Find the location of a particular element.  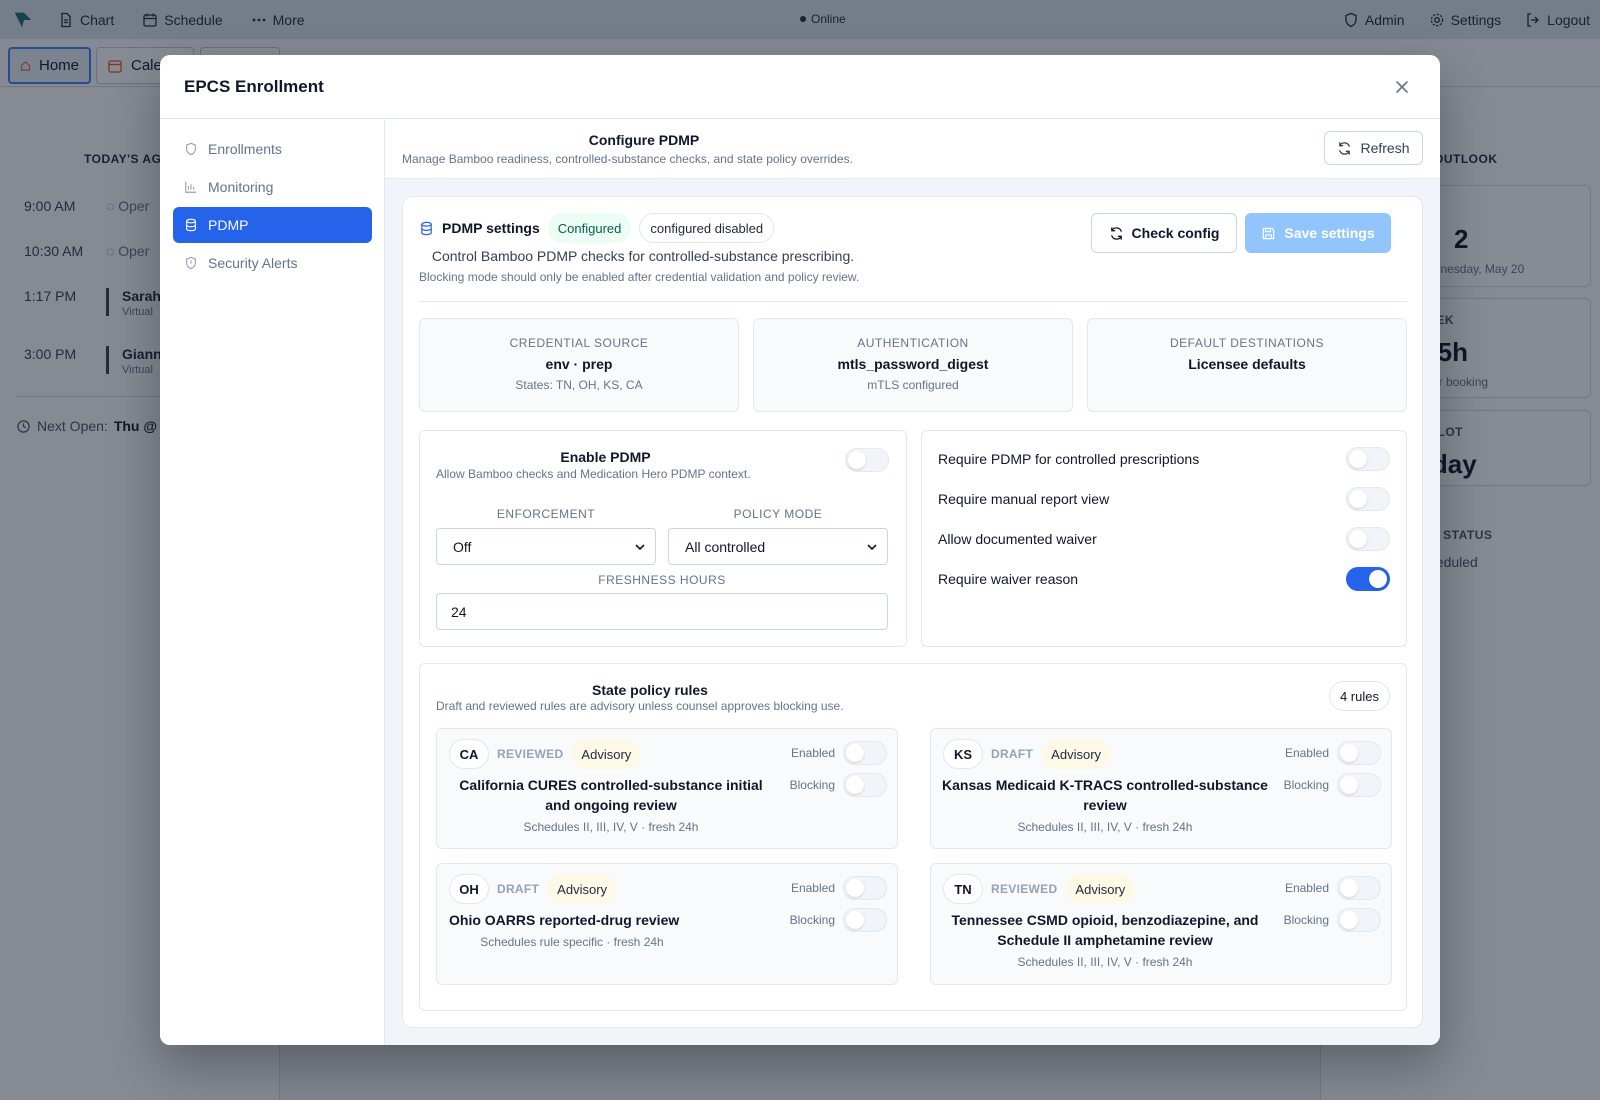

dialog-title: EPCS Enrollment is located at coordinates (254, 86).